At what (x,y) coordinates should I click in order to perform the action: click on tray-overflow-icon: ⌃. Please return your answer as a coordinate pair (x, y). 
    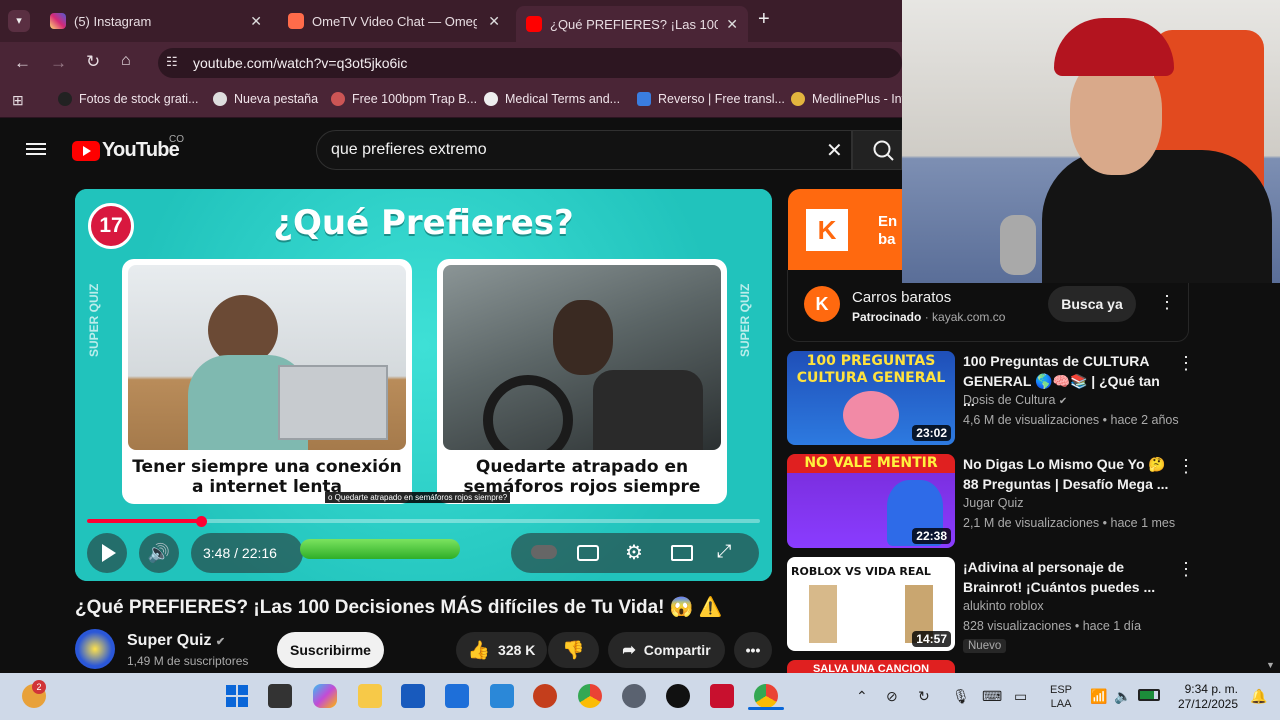
    Looking at the image, I should click on (862, 696).